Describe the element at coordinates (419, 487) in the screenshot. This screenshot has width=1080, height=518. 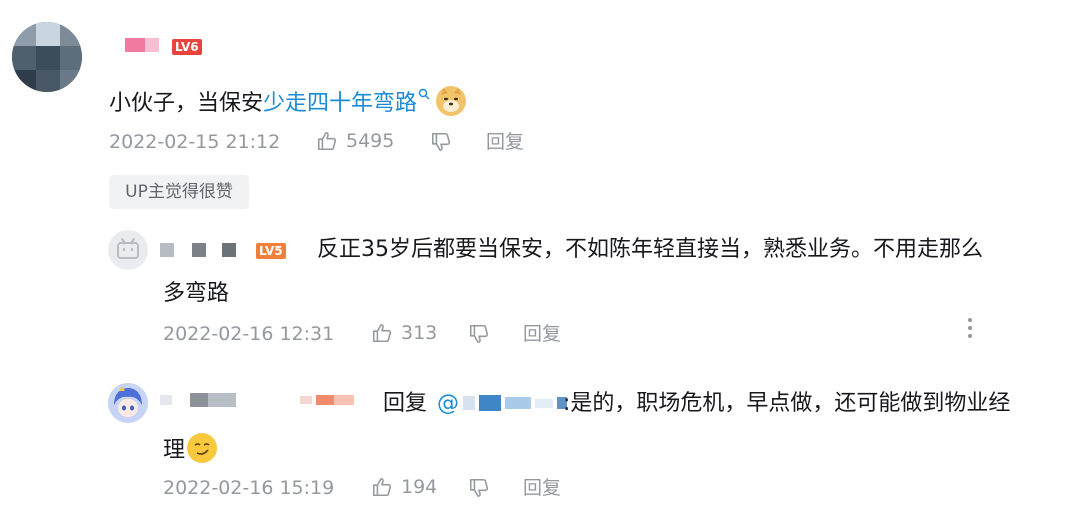
I see `like-count: 194` at that location.